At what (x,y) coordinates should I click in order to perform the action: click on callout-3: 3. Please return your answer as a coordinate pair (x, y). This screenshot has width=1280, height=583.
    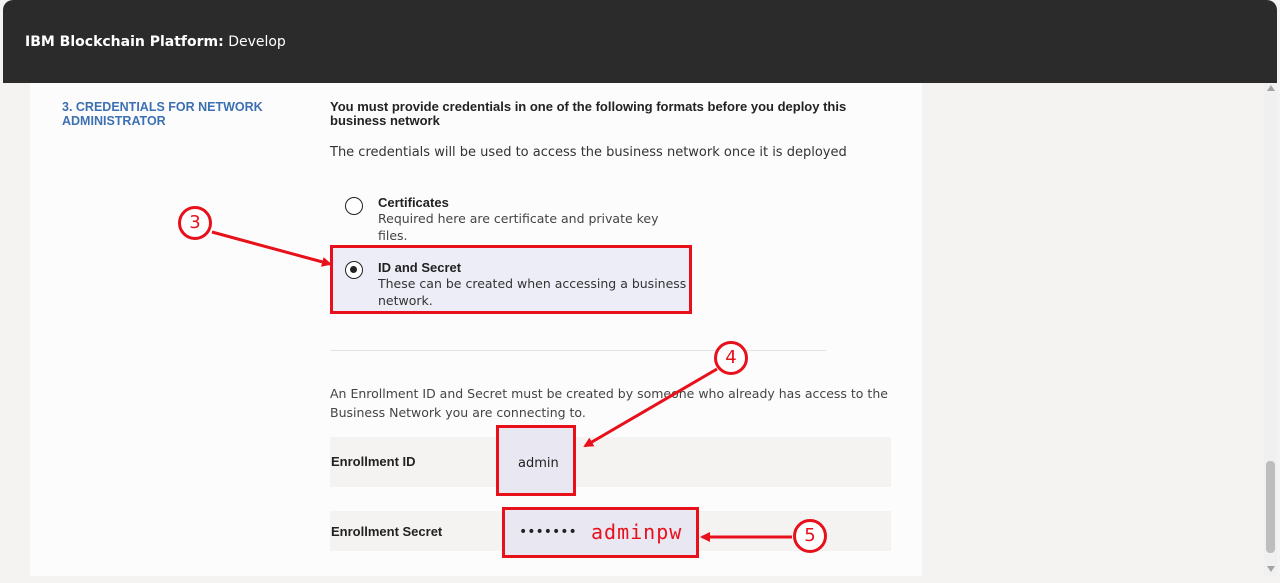
    Looking at the image, I should click on (195, 223).